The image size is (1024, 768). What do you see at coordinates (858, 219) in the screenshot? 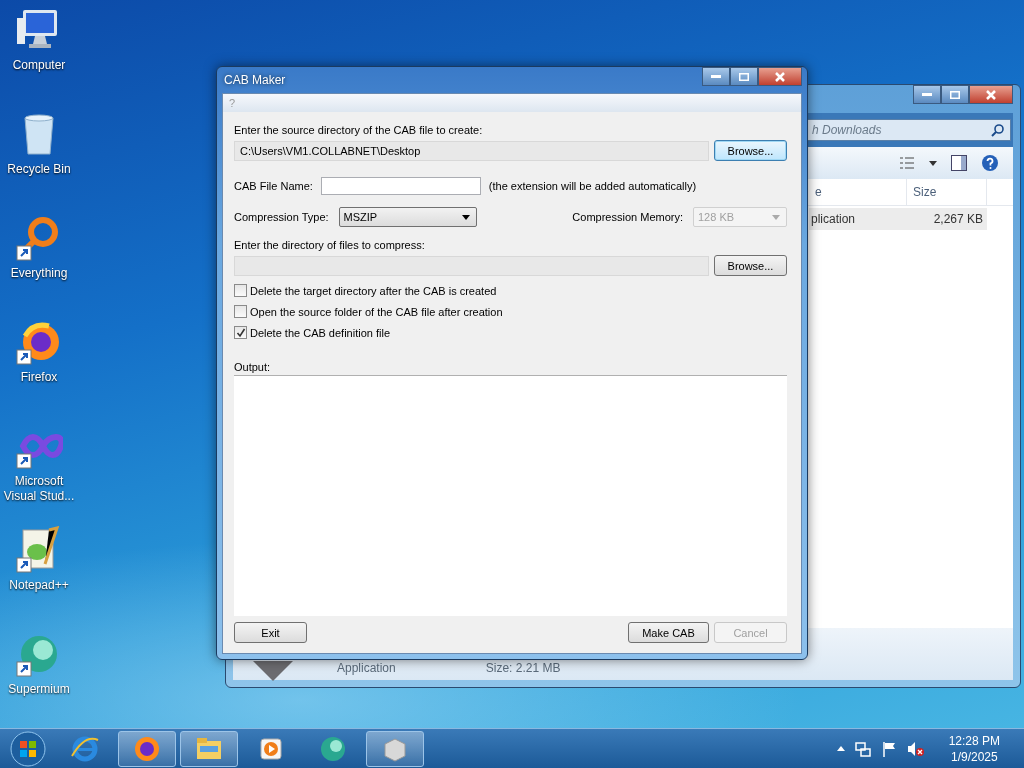
I see `file-type: plication` at bounding box center [858, 219].